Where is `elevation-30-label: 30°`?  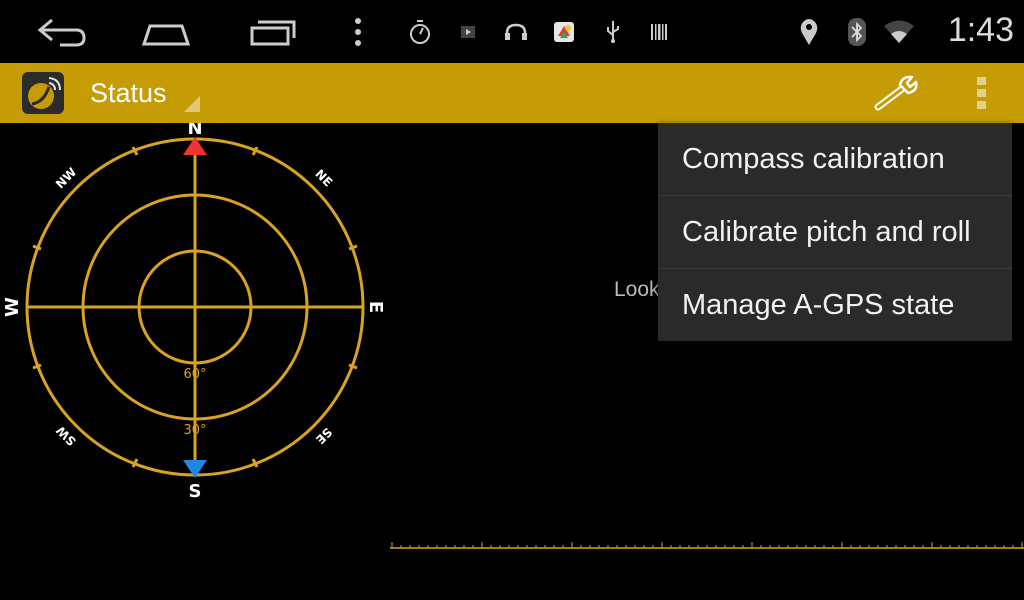
elevation-30-label: 30° is located at coordinates (194, 430).